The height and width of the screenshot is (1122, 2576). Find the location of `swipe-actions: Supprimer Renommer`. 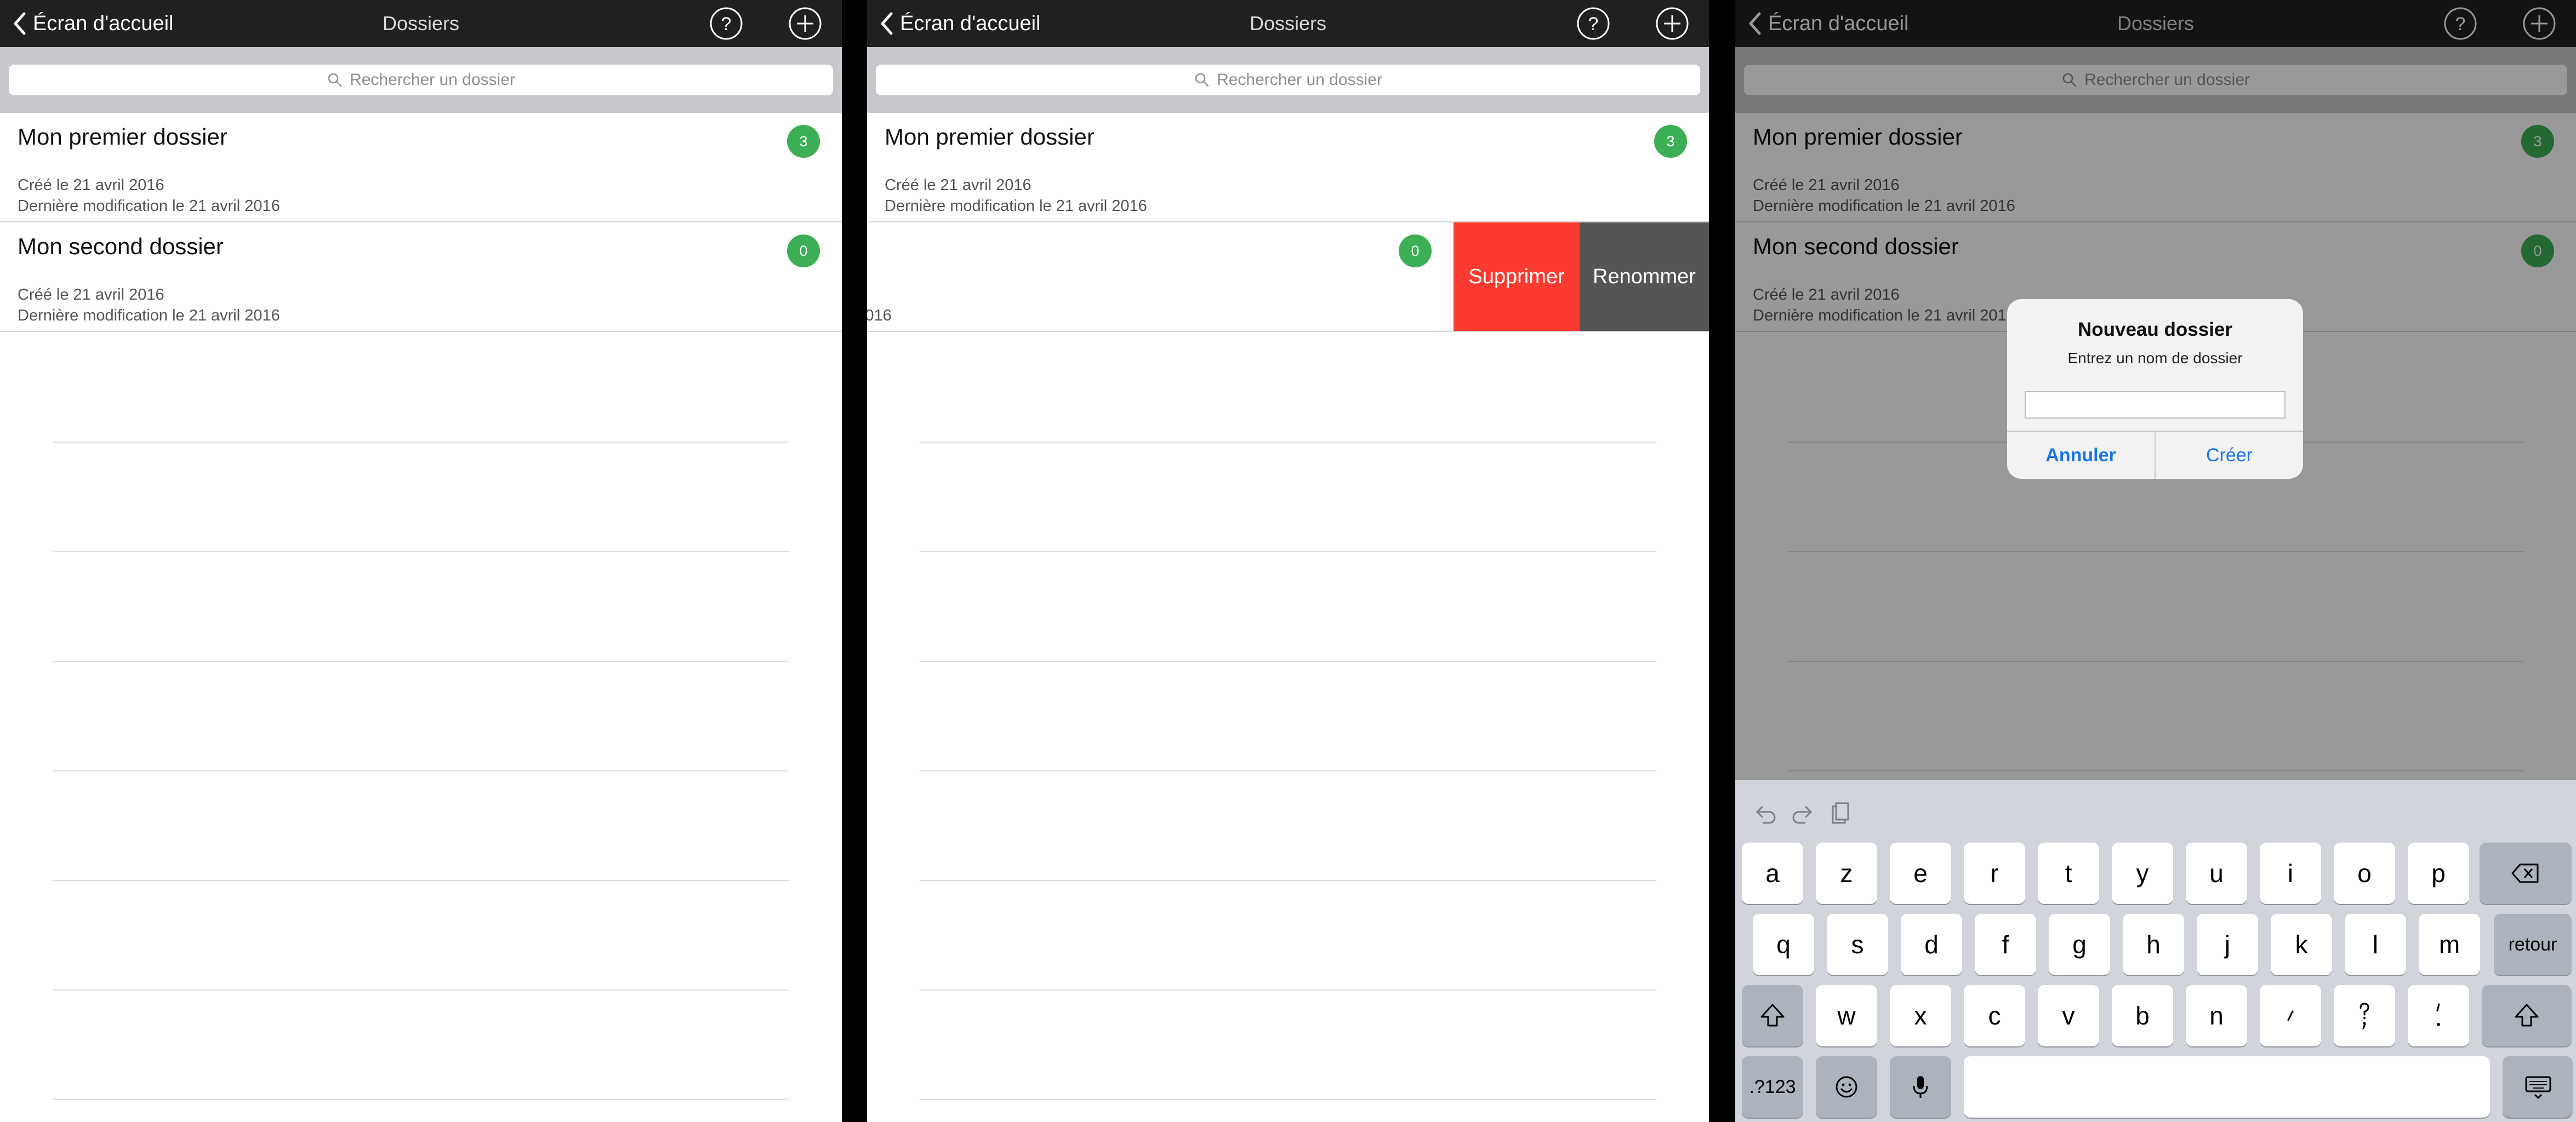

swipe-actions: Supprimer Renommer is located at coordinates (1581, 276).